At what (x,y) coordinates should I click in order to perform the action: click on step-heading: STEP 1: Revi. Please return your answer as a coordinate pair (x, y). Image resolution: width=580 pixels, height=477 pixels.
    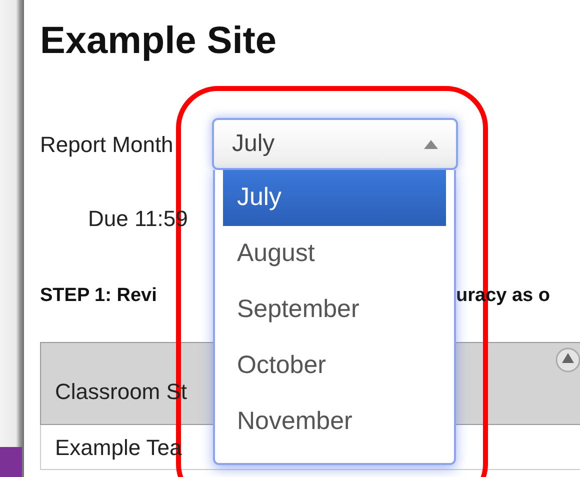
    Looking at the image, I should click on (99, 296).